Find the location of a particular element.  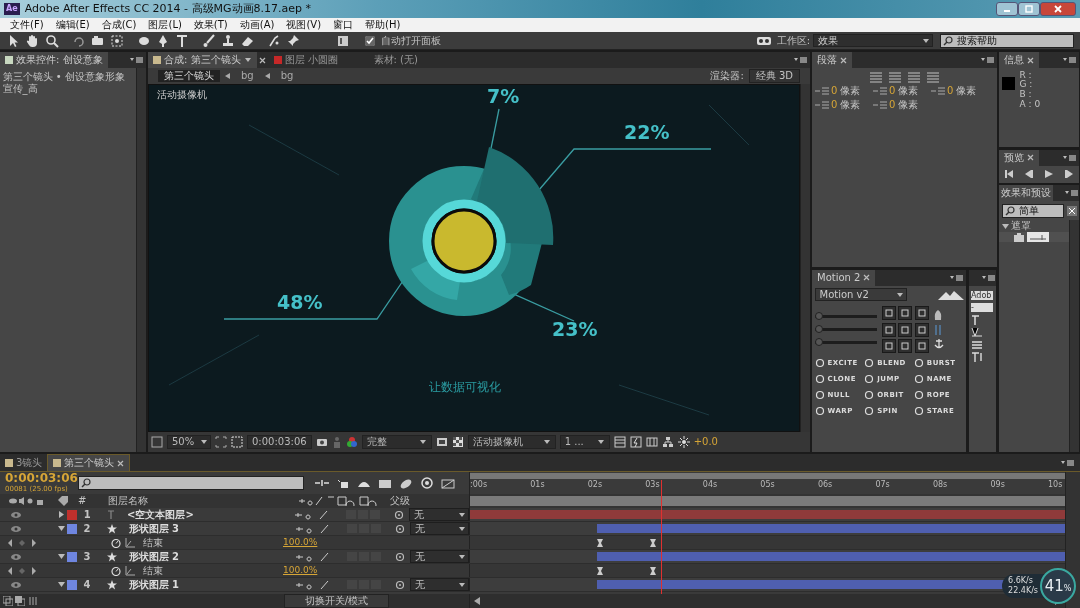

preset-icon is located at coordinates (1019, 237).